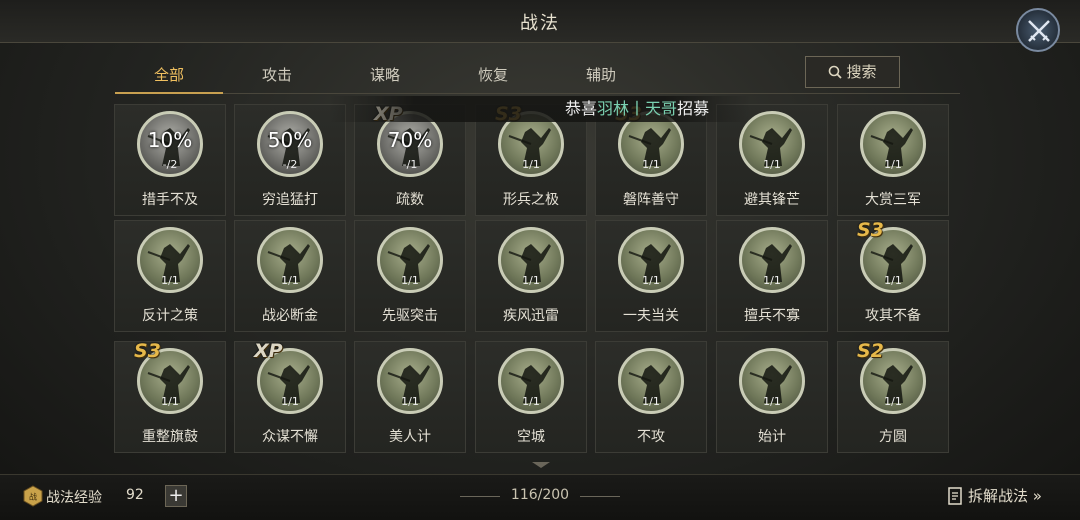 The image size is (1080, 520). I want to click on tactic-card: 1/1 战必断金, so click(290, 276).